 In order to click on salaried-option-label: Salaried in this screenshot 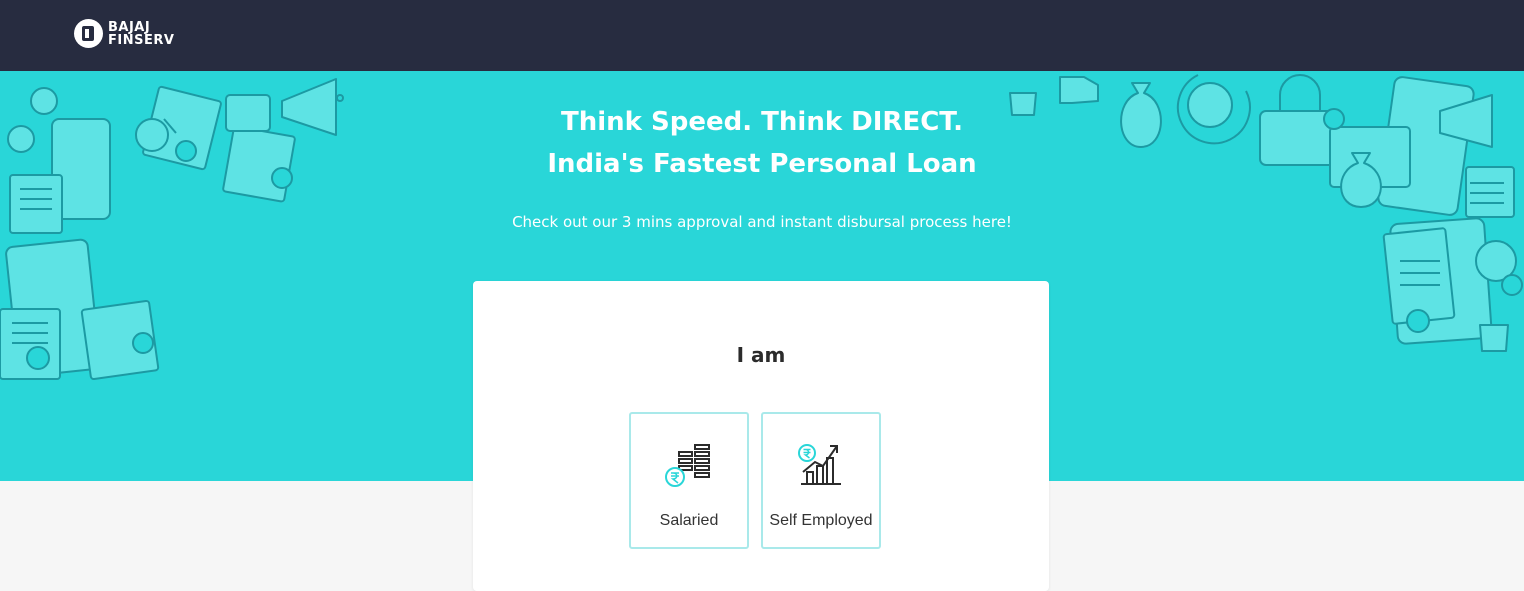, I will do `click(689, 520)`.